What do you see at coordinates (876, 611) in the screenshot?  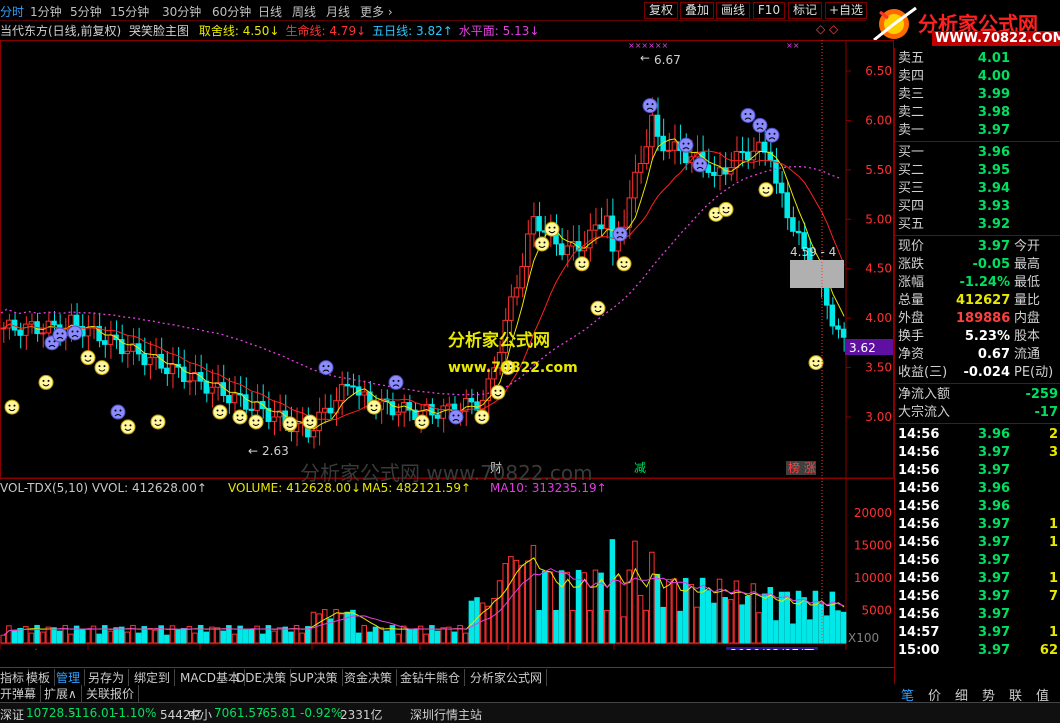 I see `volume-tick-label: 5000` at bounding box center [876, 611].